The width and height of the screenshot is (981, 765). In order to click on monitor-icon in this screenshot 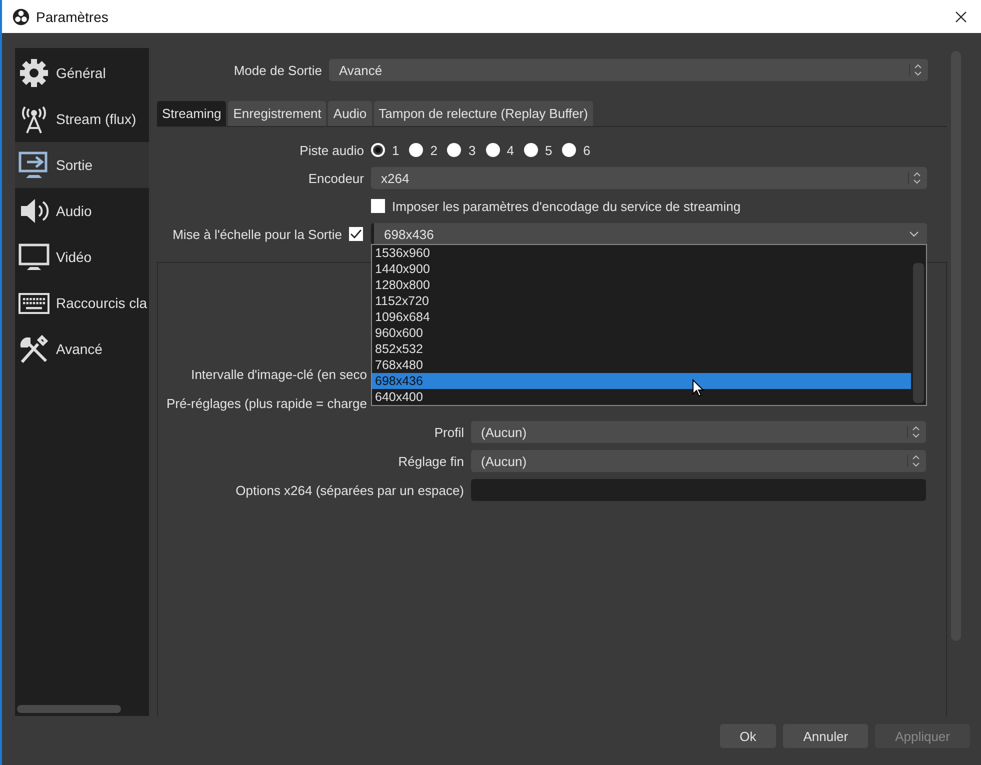, I will do `click(34, 257)`.